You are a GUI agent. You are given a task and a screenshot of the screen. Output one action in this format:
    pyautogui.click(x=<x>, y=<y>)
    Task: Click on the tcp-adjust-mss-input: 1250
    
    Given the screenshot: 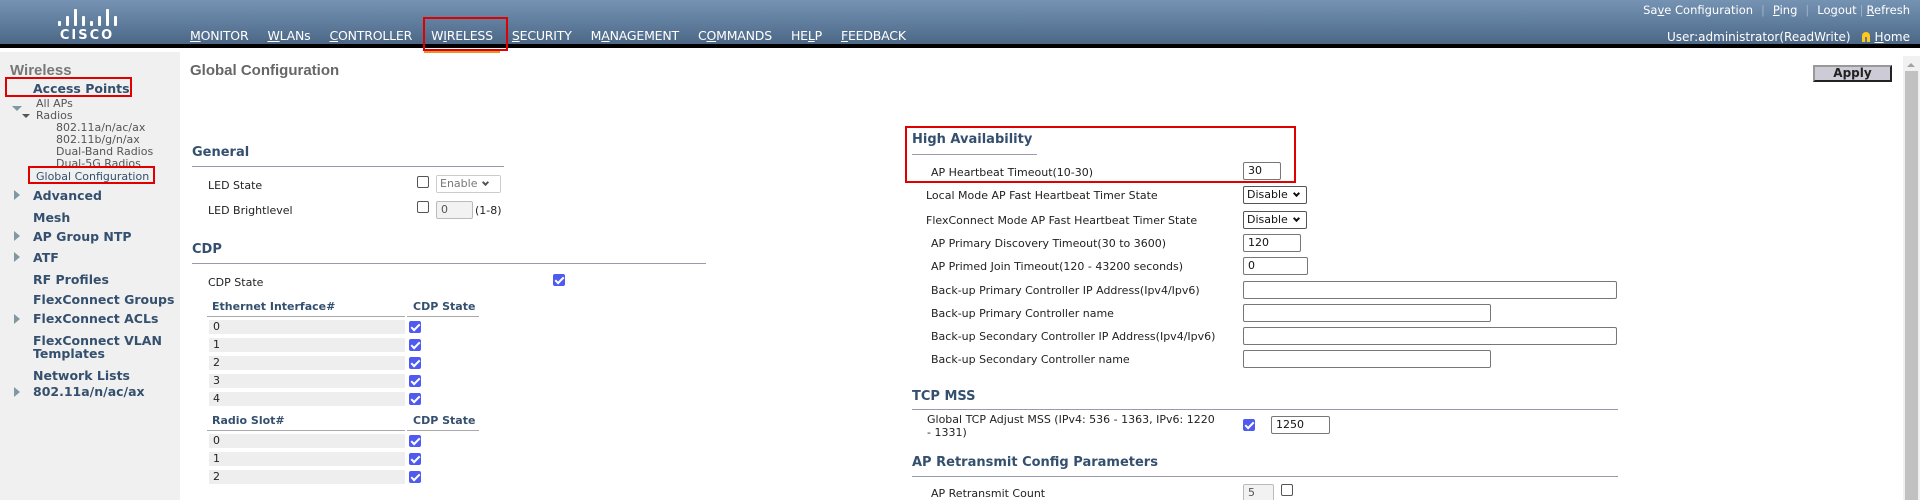 What is the action you would take?
    pyautogui.click(x=1300, y=425)
    